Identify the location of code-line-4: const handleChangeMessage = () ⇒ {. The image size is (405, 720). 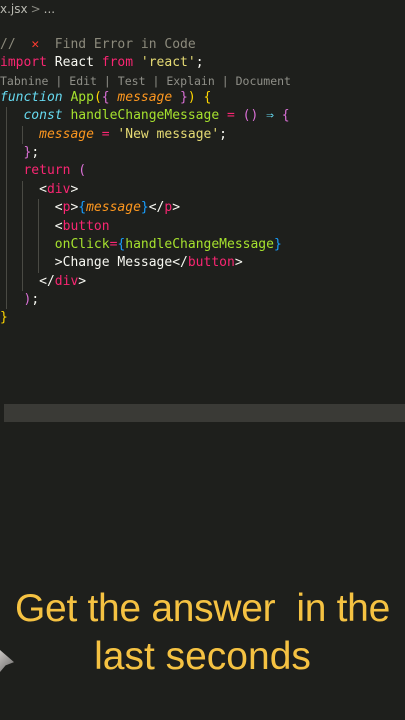
(202, 116).